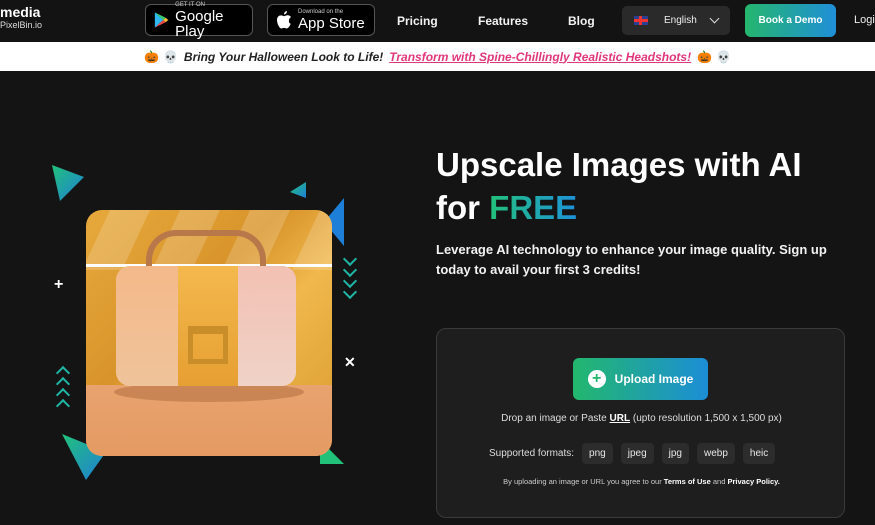 This screenshot has height=525, width=875. Describe the element at coordinates (753, 481) in the screenshot. I see `privacy-policy-link: Privacy Policy.` at that location.